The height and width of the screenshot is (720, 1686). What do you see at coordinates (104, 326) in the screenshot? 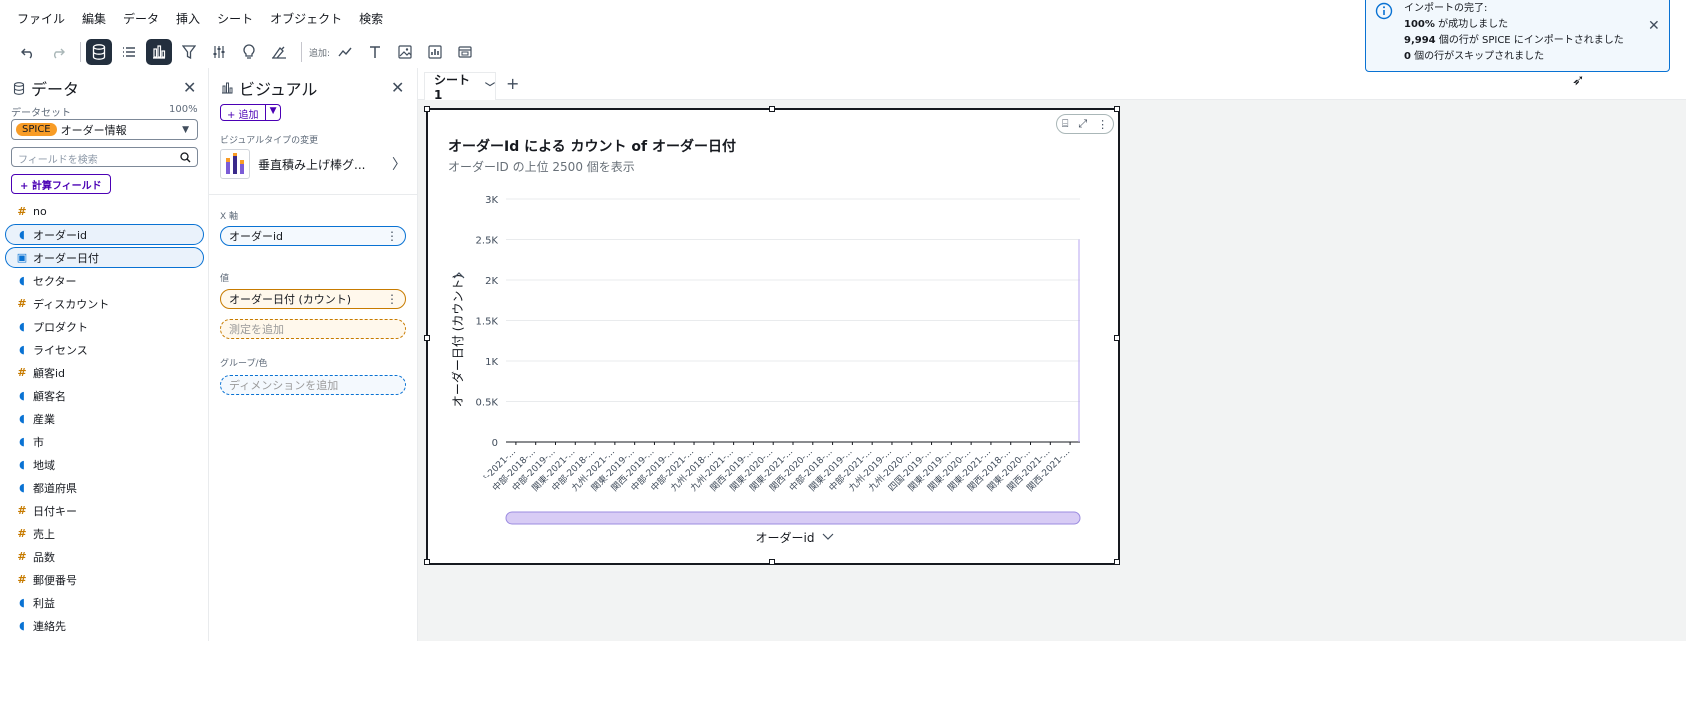
I see `field-item: ◖ プロダクト` at bounding box center [104, 326].